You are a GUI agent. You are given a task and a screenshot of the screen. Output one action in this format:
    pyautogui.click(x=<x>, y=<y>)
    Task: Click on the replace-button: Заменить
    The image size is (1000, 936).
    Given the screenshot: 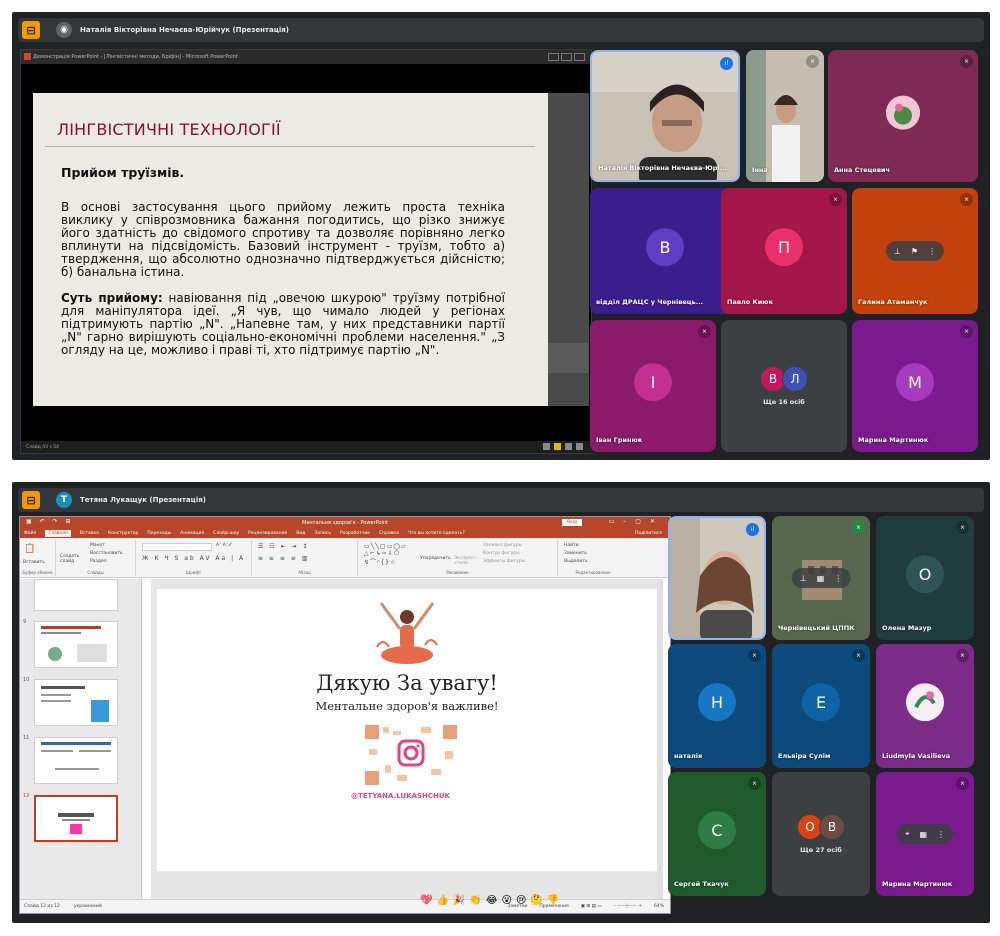 What is the action you would take?
    pyautogui.click(x=575, y=553)
    